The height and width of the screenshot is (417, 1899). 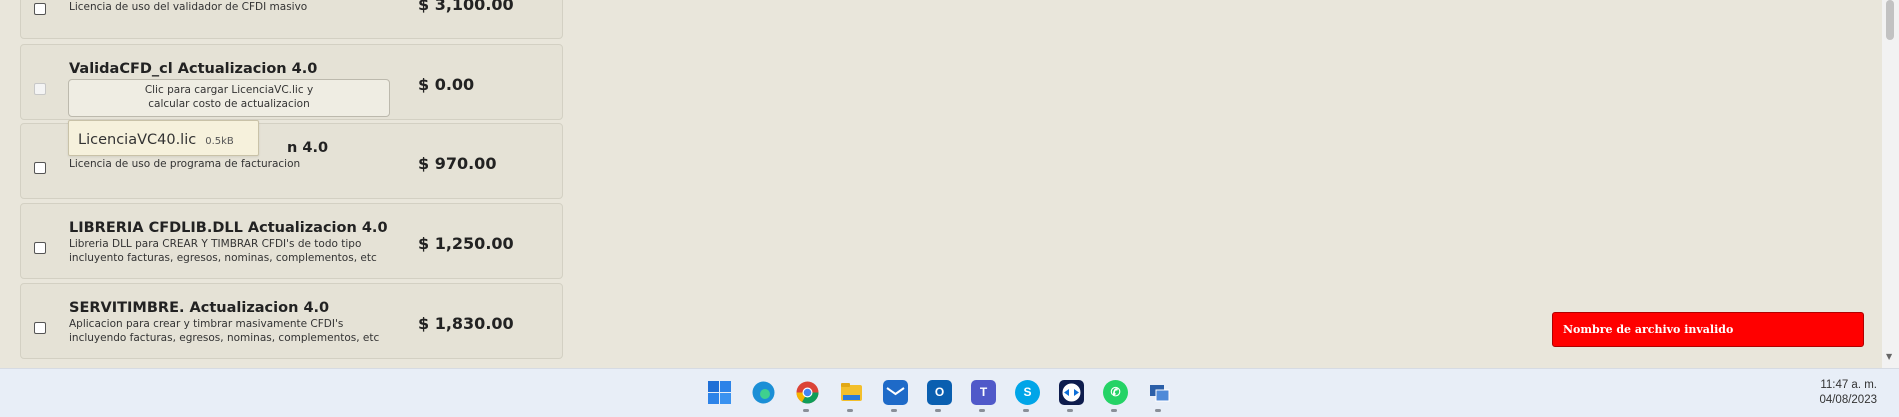 What do you see at coordinates (1890, 20) in the screenshot?
I see `scrollbar-thumb` at bounding box center [1890, 20].